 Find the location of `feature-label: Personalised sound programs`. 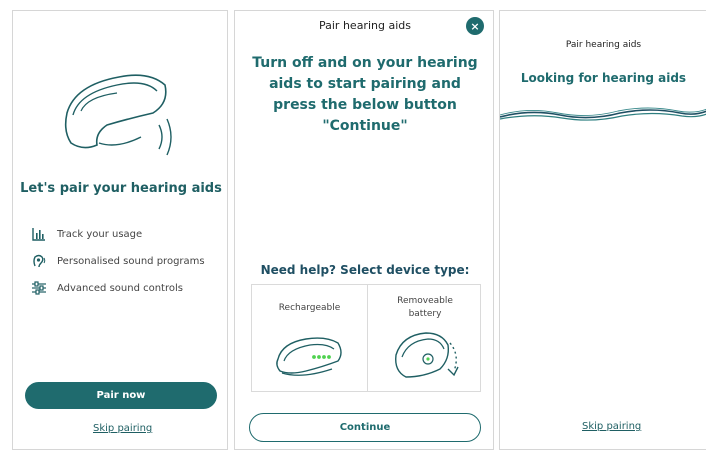

feature-label: Personalised sound programs is located at coordinates (131, 261).